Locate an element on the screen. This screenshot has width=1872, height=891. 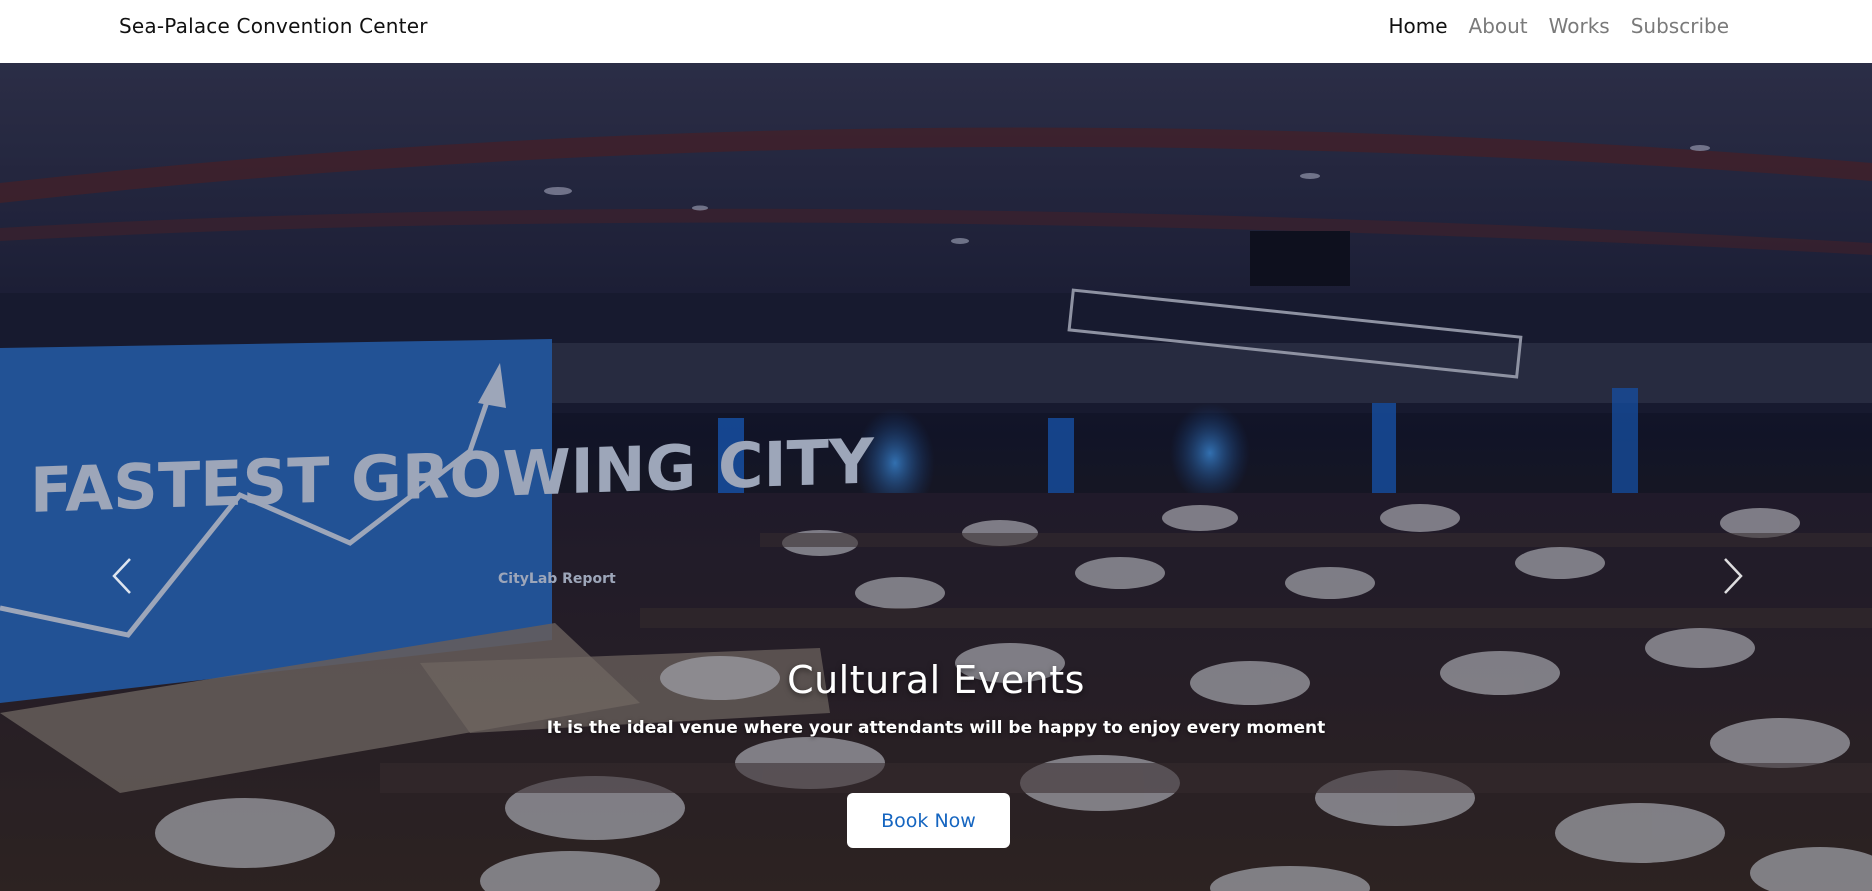
brand-logo-text: Sea-Palace Convention Center is located at coordinates (273, 26).